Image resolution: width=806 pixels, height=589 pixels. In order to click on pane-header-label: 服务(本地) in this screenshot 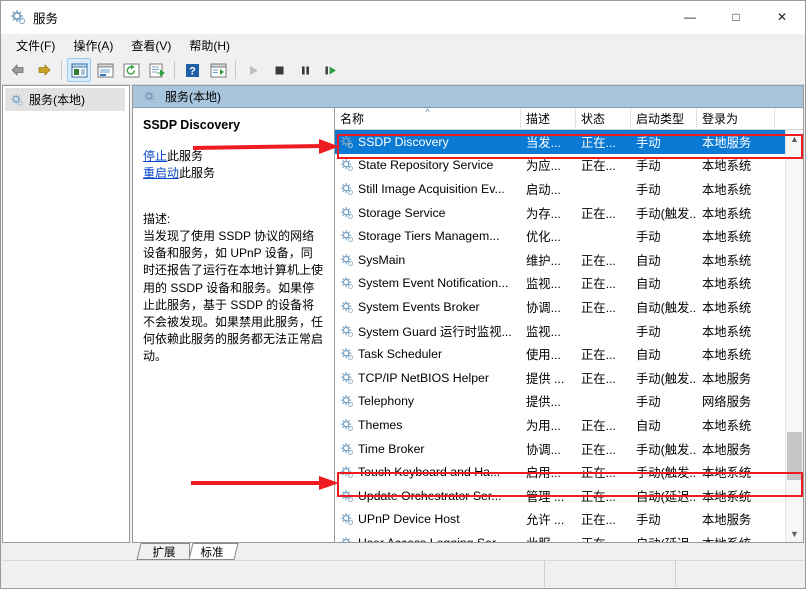, I will do `click(193, 97)`.